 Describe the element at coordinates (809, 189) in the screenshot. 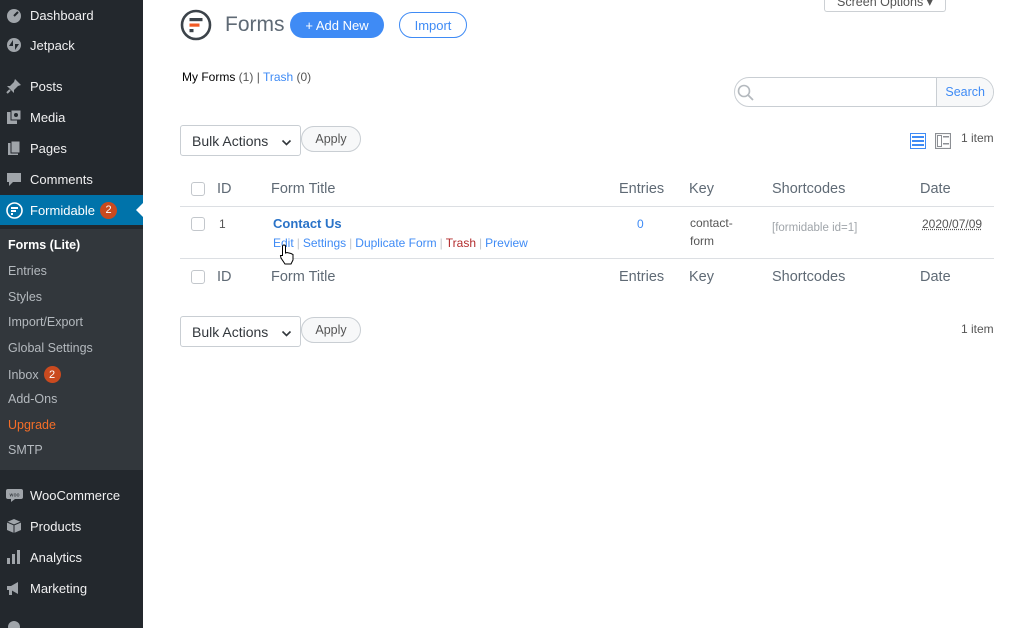

I see `column-header-shortcodes: Shortcodes` at that location.